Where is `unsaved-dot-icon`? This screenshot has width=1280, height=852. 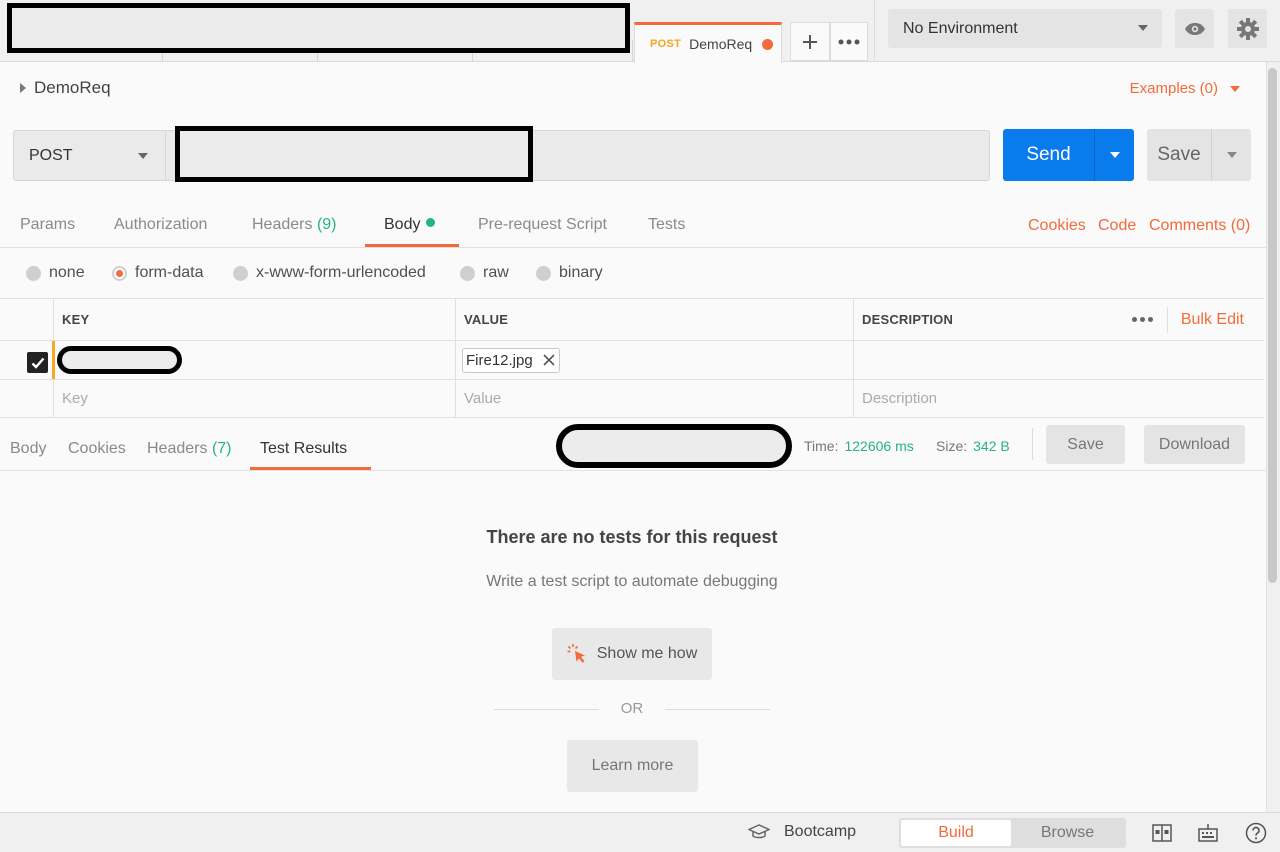 unsaved-dot-icon is located at coordinates (767, 44).